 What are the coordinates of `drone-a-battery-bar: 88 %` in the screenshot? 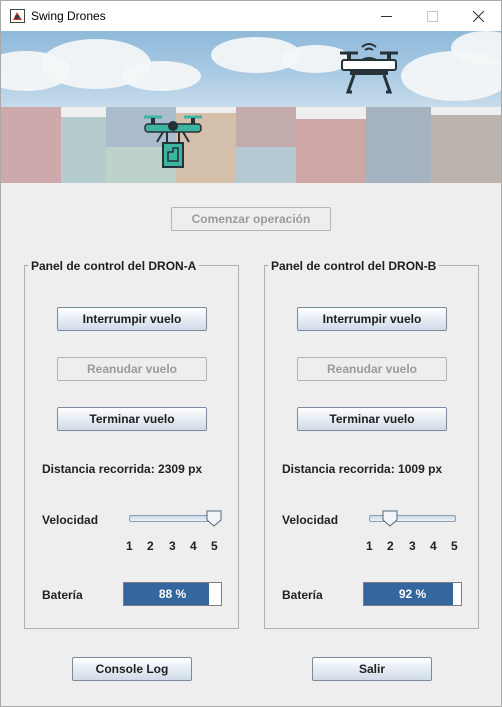 It's located at (172, 594).